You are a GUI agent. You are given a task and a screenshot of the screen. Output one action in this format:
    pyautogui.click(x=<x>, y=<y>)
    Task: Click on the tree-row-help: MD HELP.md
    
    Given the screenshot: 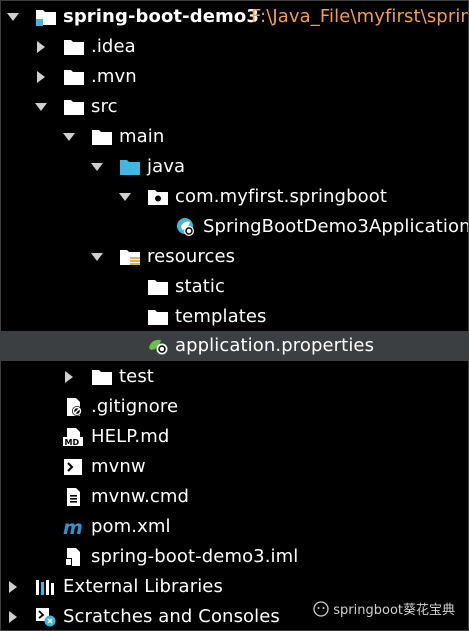 What is the action you would take?
    pyautogui.click(x=234, y=437)
    